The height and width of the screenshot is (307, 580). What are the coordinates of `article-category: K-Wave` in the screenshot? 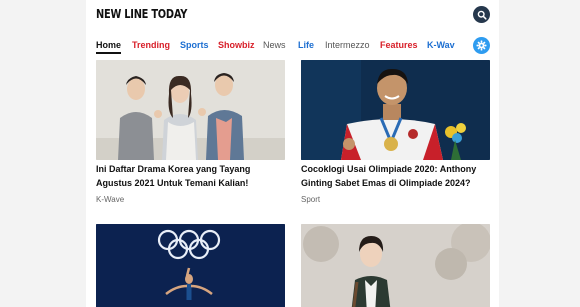 It's located at (110, 199).